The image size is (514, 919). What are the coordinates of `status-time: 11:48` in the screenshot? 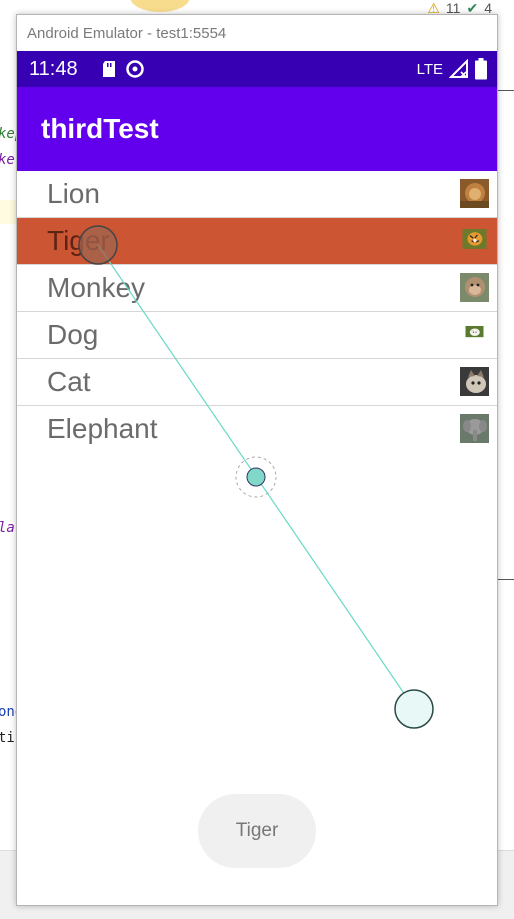 It's located at (53, 68).